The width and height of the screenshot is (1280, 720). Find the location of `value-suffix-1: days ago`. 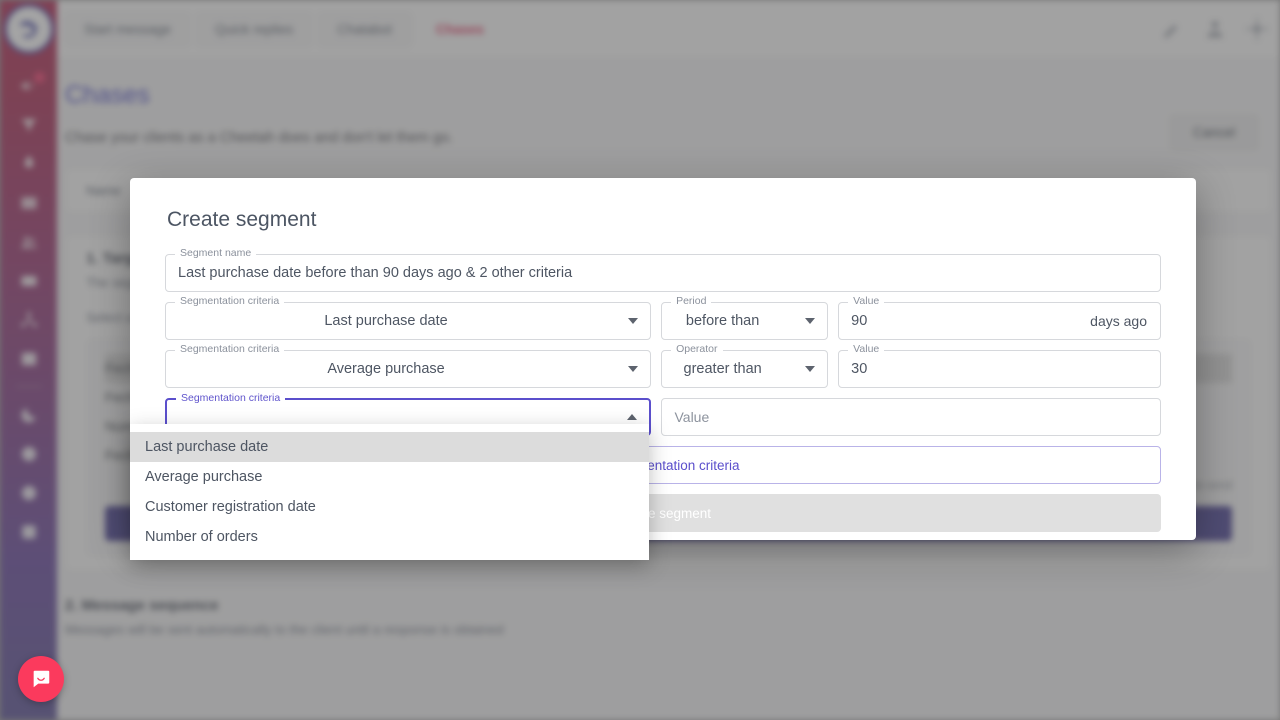

value-suffix-1: days ago is located at coordinates (1118, 321).